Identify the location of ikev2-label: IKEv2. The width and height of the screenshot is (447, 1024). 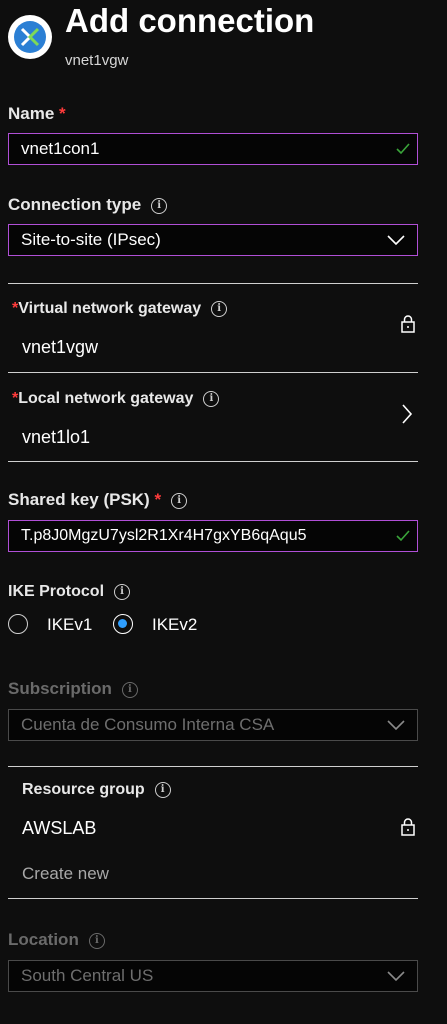
(174, 625).